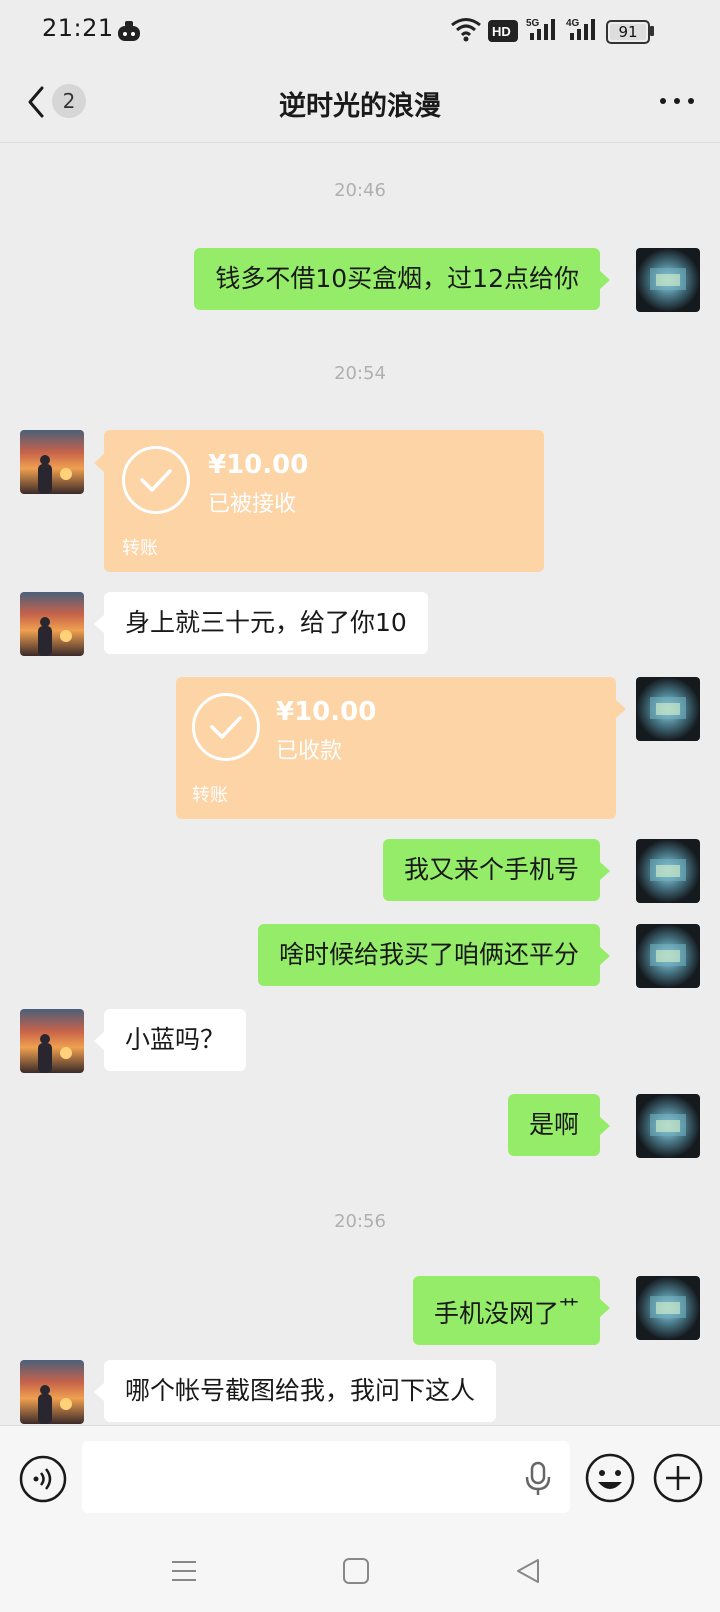  What do you see at coordinates (356, 1571) in the screenshot?
I see `home-icon` at bounding box center [356, 1571].